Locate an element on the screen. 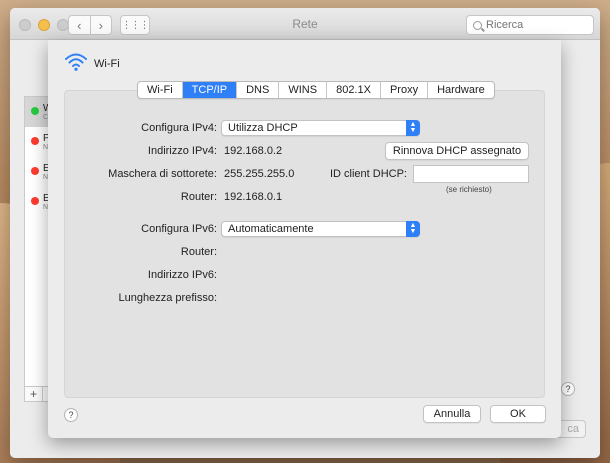 The image size is (610, 463). ipv6-config-value: Automaticamente is located at coordinates (271, 229).